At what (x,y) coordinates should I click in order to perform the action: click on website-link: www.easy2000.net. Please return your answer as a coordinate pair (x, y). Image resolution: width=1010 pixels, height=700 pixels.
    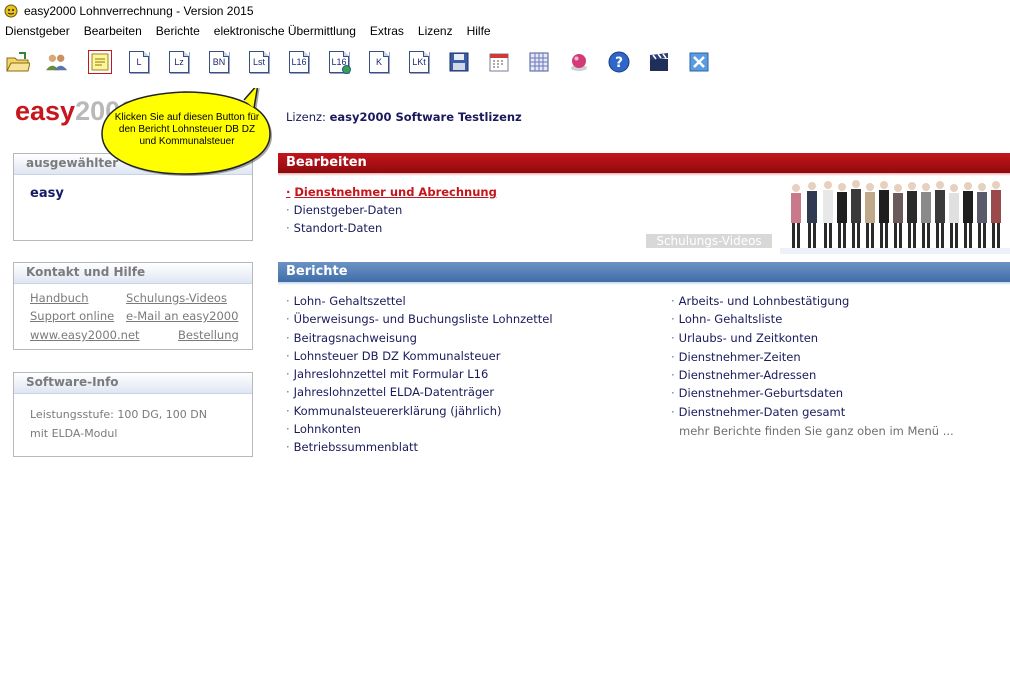
    Looking at the image, I should click on (85, 335).